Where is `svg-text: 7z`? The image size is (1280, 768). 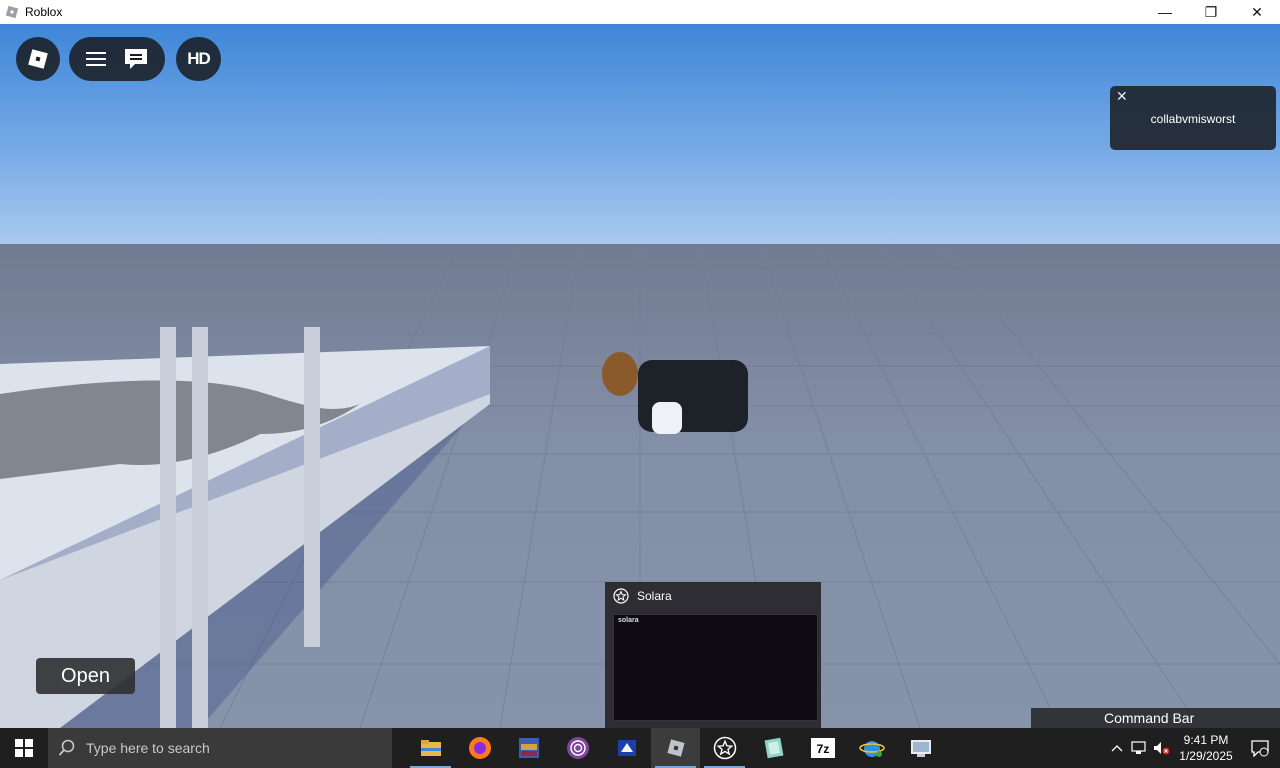
svg-text: 7z is located at coordinates (822, 749).